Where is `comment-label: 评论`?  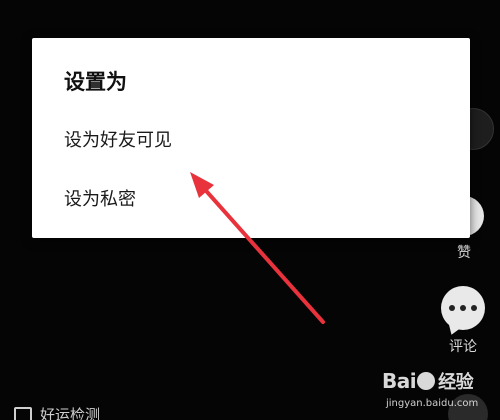
comment-label: 评论 is located at coordinates (463, 347).